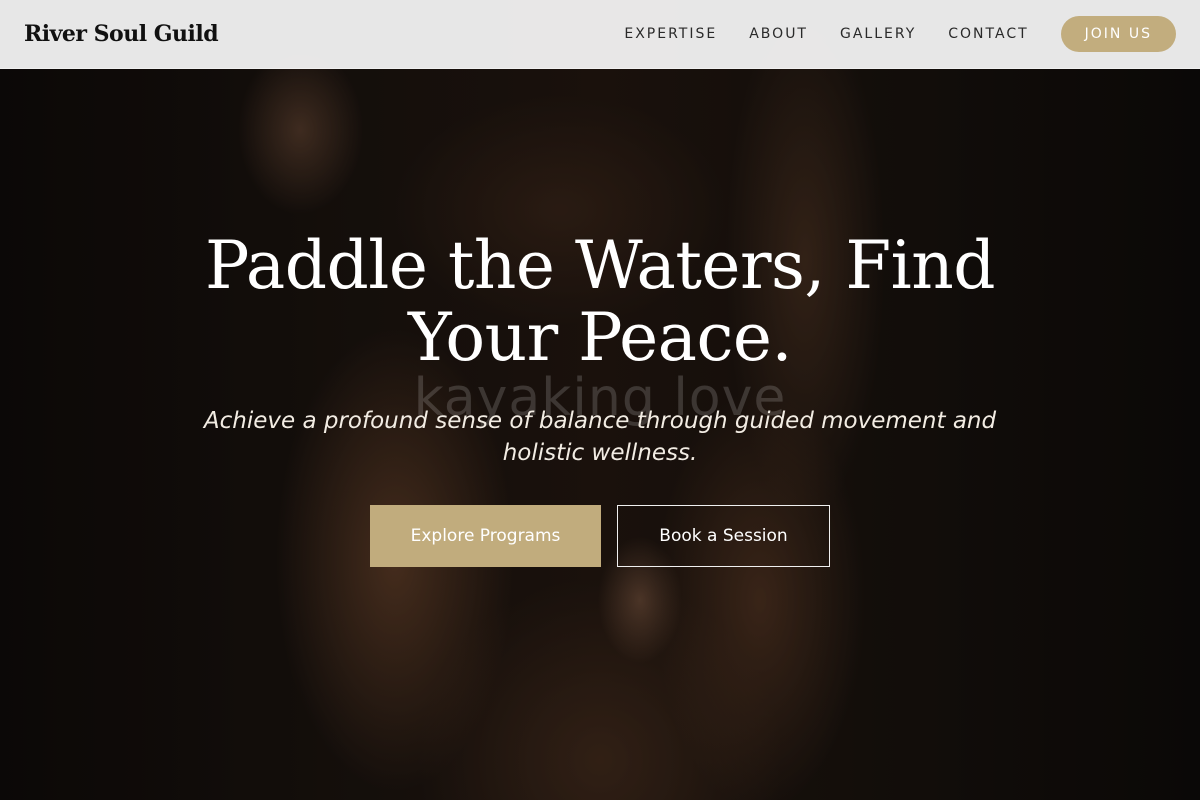 The height and width of the screenshot is (800, 1200). I want to click on hero-cta-group: Explore Programs Book a Session, so click(600, 536).